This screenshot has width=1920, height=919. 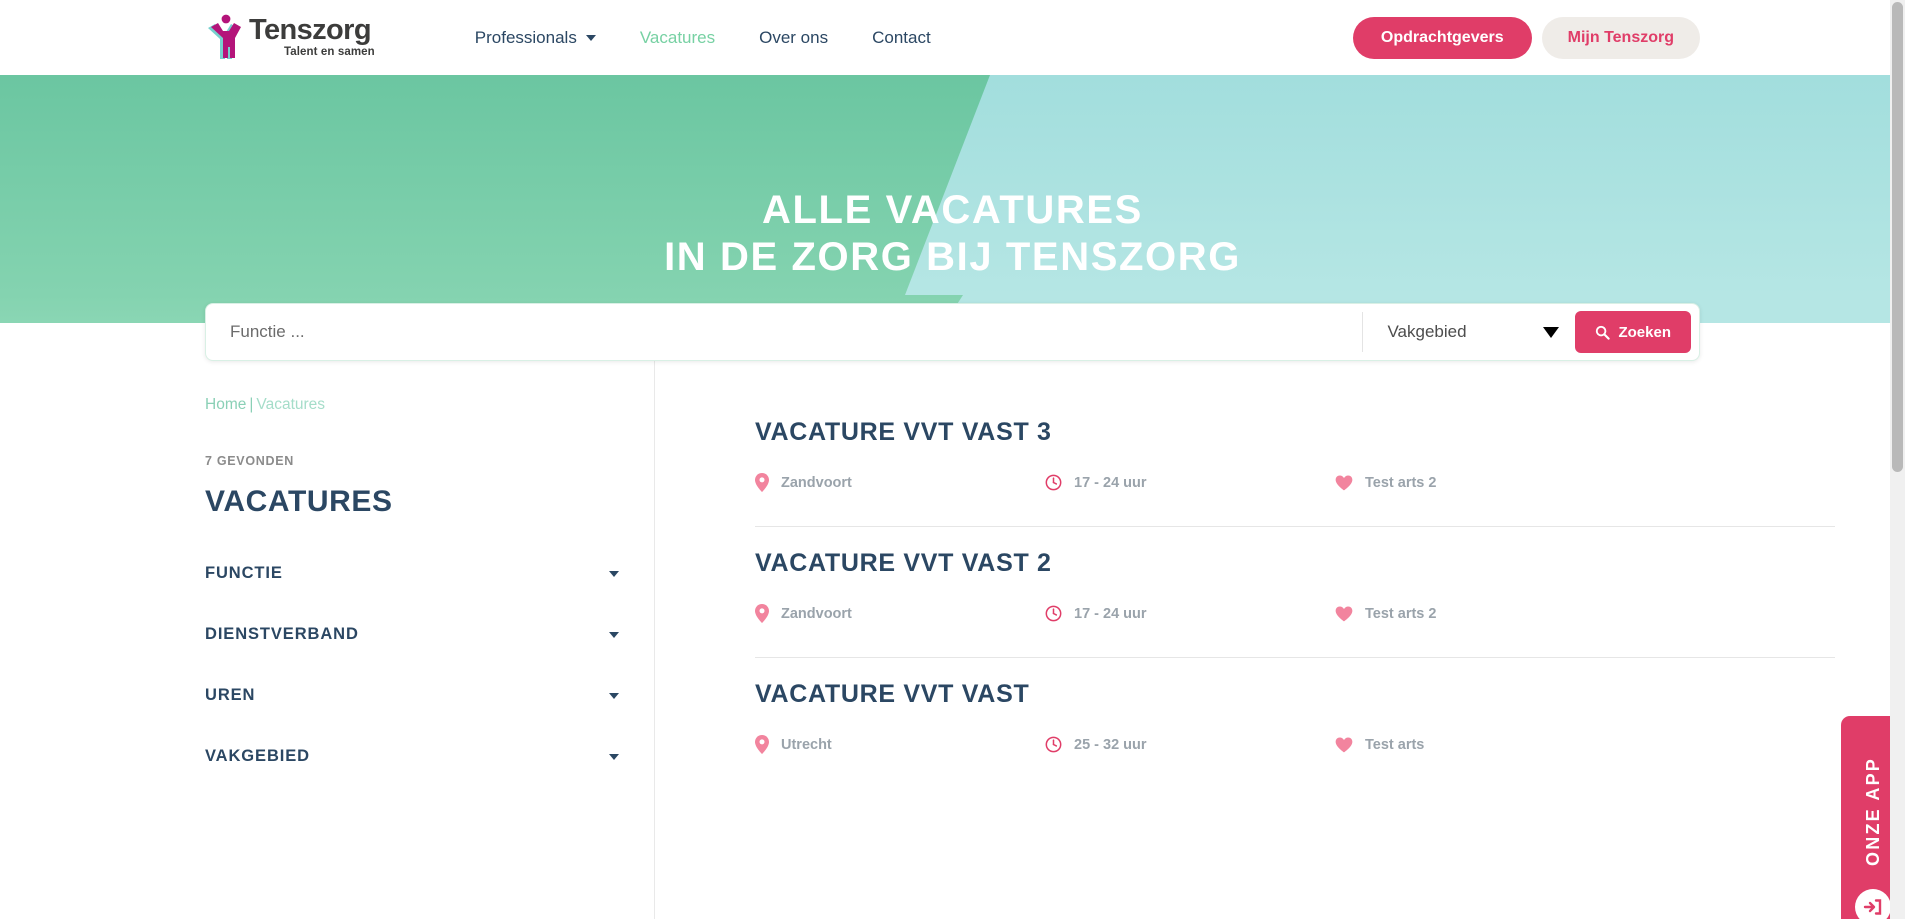 I want to click on nav-item-professionals: Professionals, so click(x=535, y=38).